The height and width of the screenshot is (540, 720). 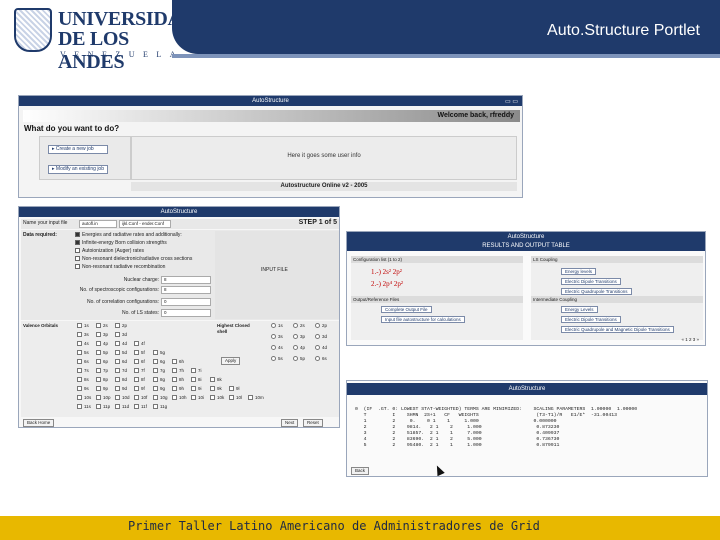 What do you see at coordinates (139, 371) in the screenshot?
I see `orbital-checkbox-7f: 7f` at bounding box center [139, 371].